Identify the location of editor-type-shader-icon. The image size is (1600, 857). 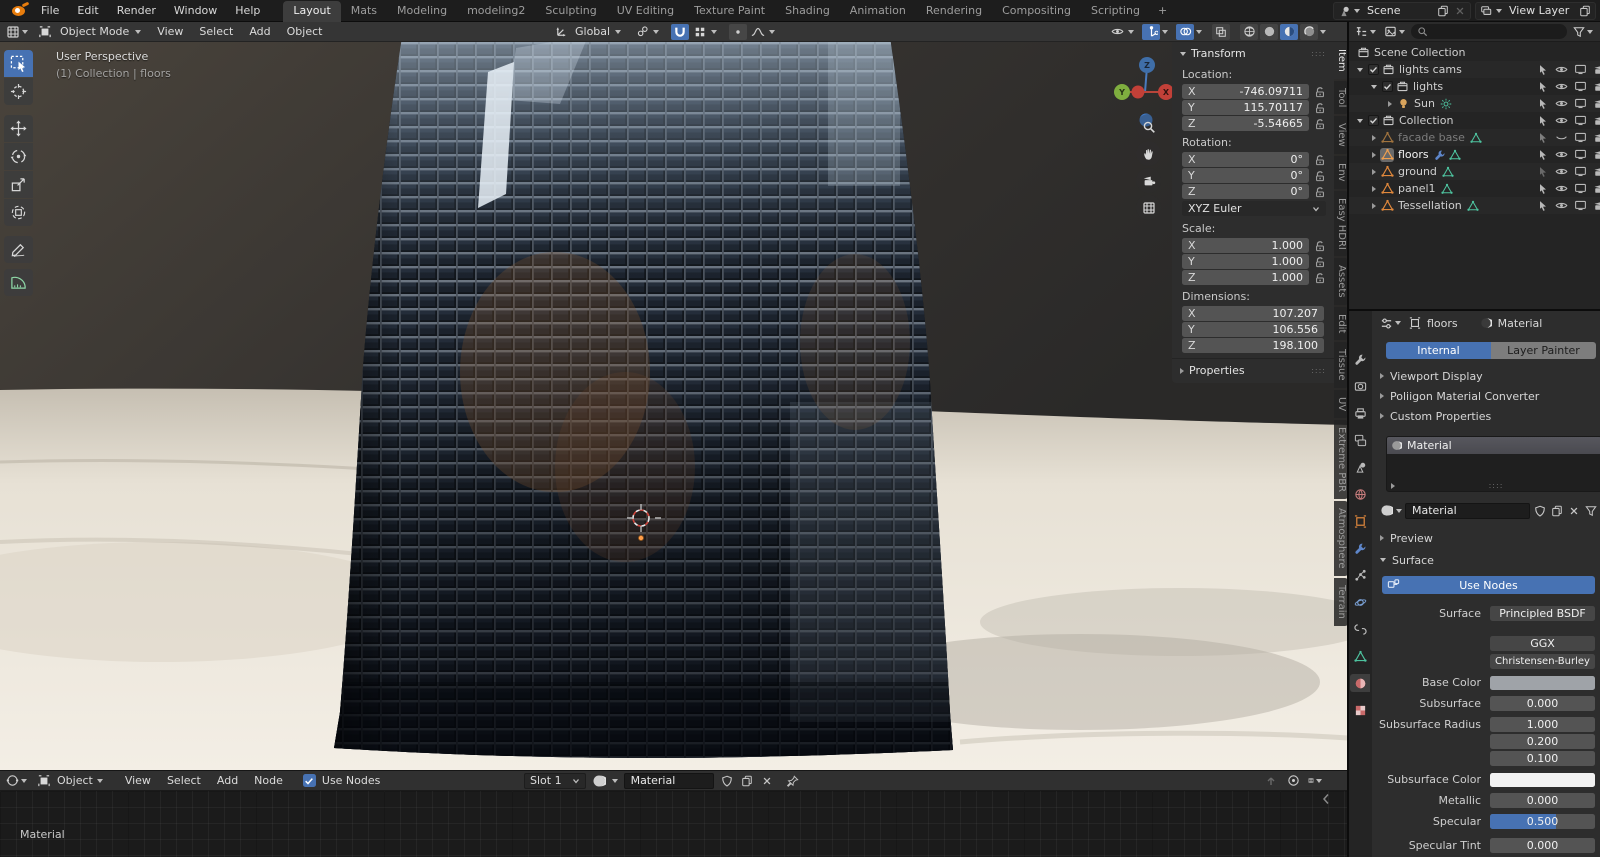
(16, 781).